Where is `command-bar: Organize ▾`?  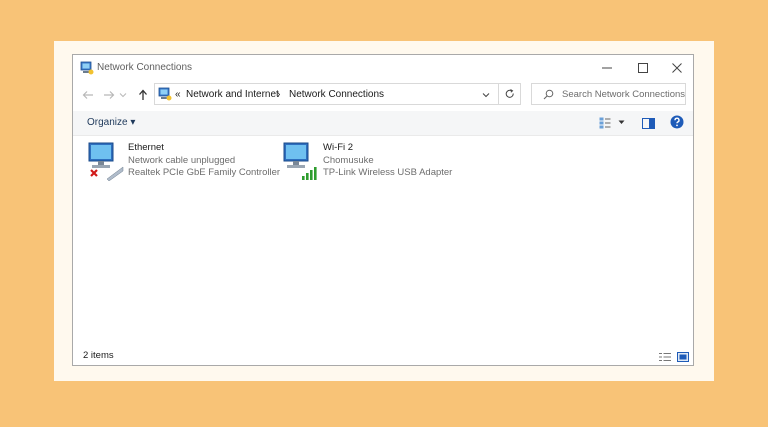
command-bar: Organize ▾ is located at coordinates (383, 123).